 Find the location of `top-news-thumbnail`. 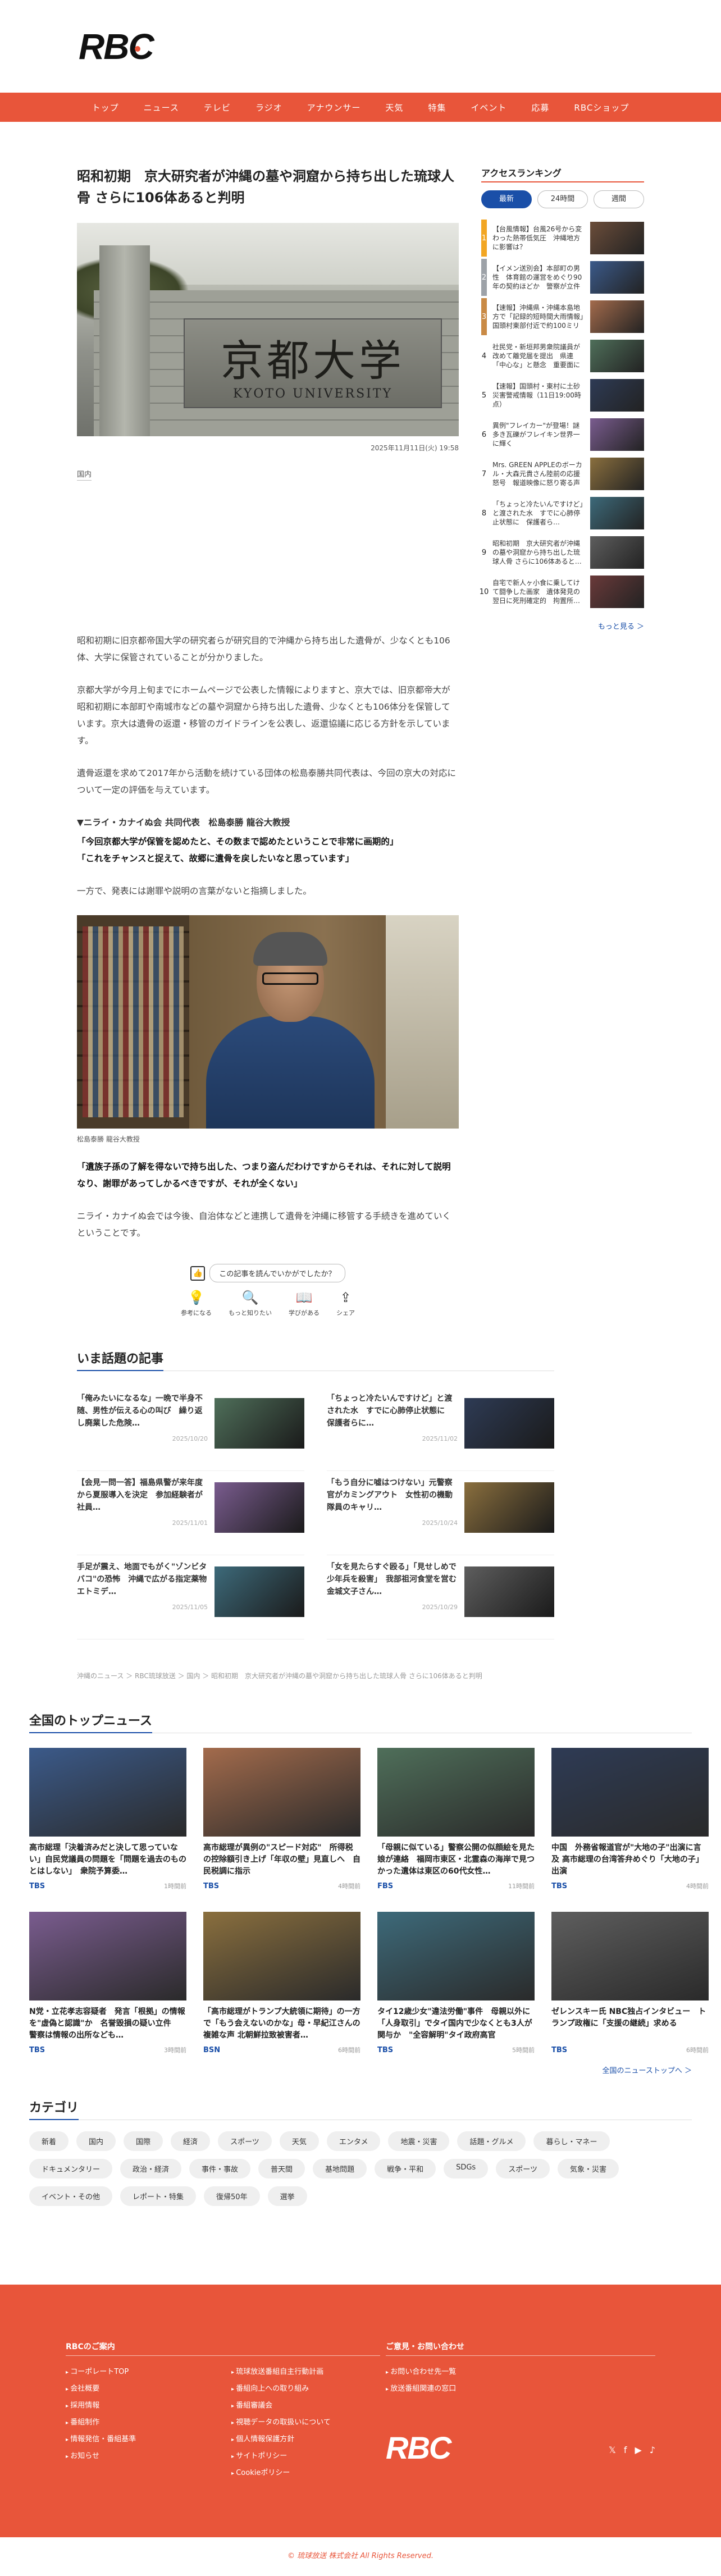

top-news-thumbnail is located at coordinates (108, 1792).